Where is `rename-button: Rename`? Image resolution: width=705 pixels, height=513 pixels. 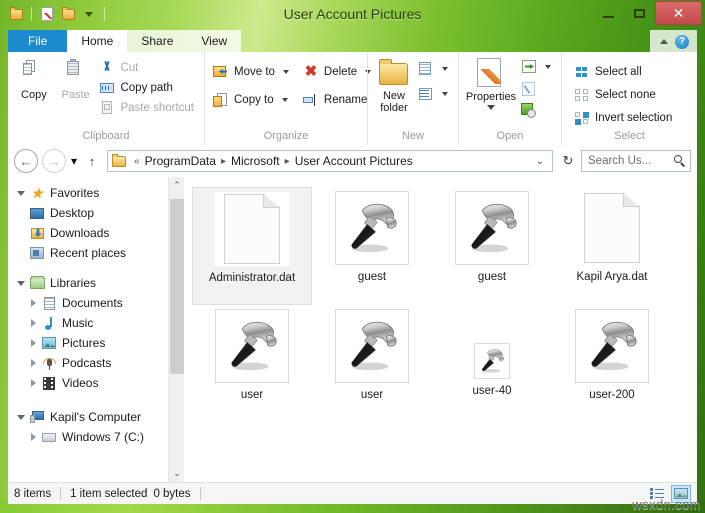
rename-button: Rename is located at coordinates (338, 100).